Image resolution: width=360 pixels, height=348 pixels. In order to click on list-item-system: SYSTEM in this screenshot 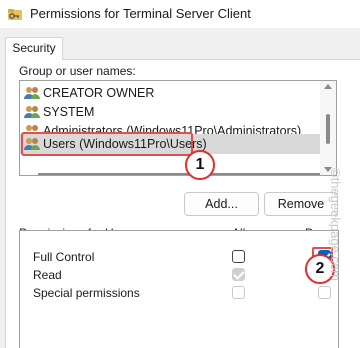, I will do `click(170, 111)`.